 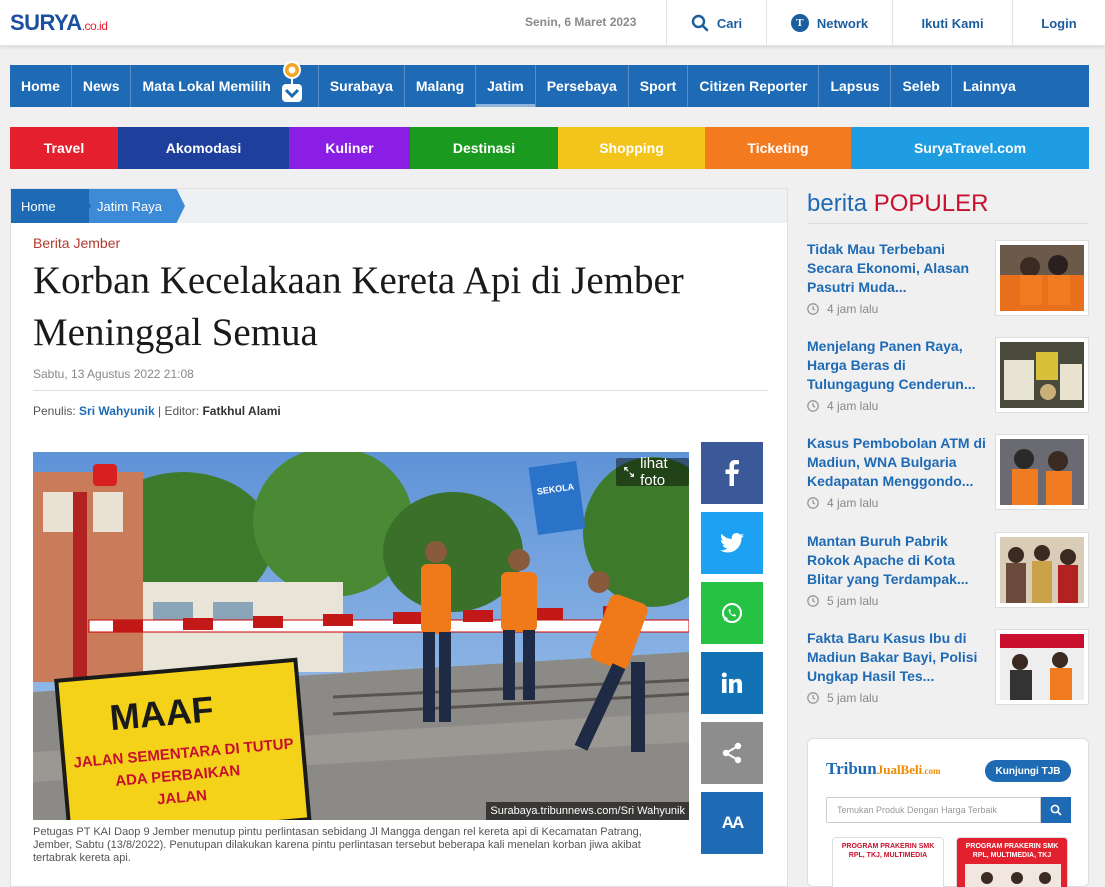 I want to click on follow-label: Ikuti Kami, so click(x=952, y=23).